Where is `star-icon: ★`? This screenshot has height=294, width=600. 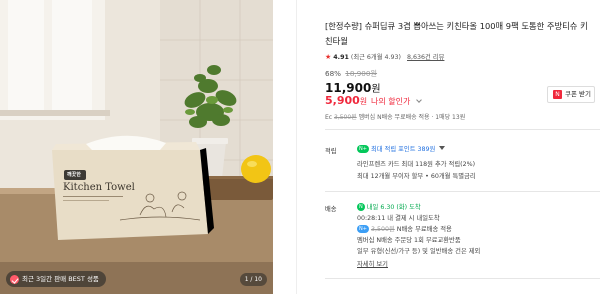
star-icon: ★ is located at coordinates (328, 57).